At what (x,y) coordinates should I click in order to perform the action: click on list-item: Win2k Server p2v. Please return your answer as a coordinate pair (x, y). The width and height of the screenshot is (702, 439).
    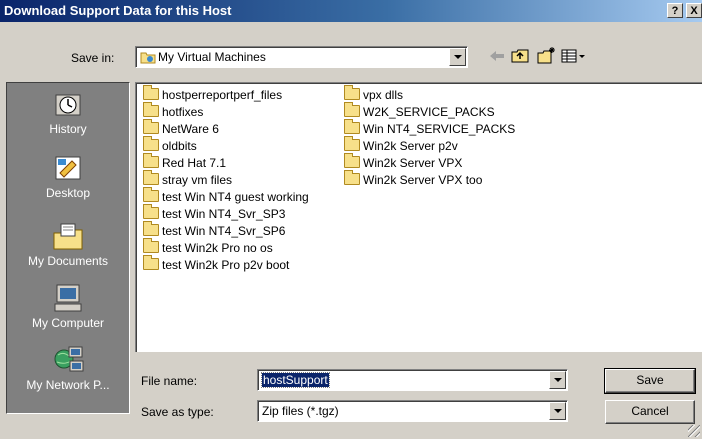
    Looking at the image, I should click on (428, 145).